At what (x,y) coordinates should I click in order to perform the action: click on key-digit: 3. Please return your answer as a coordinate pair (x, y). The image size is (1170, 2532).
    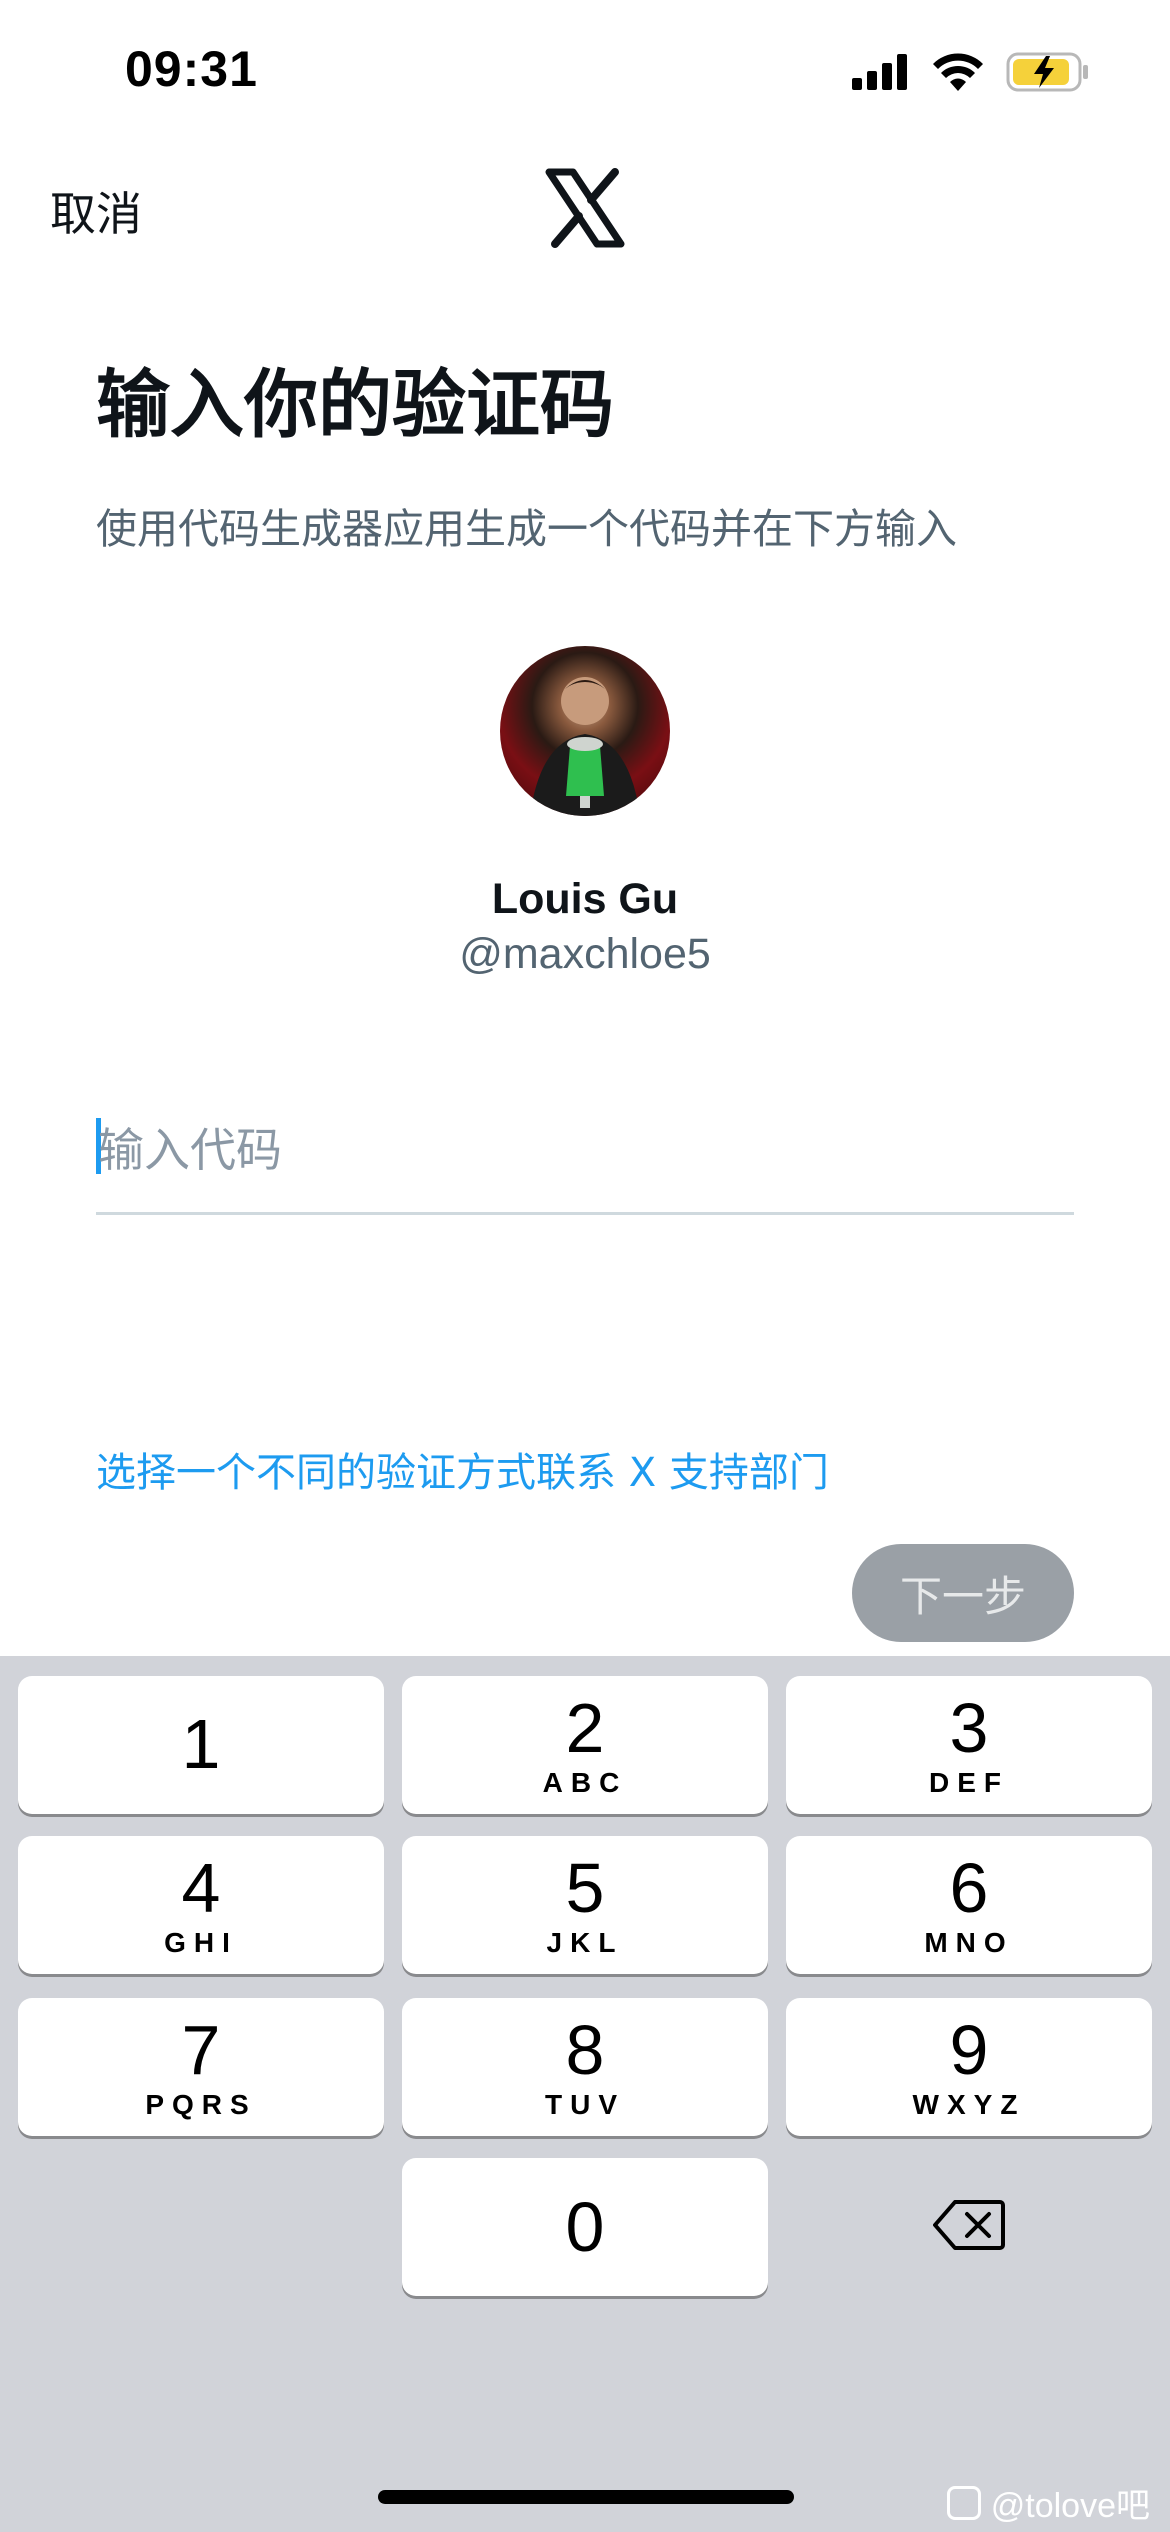
    Looking at the image, I should click on (969, 1728).